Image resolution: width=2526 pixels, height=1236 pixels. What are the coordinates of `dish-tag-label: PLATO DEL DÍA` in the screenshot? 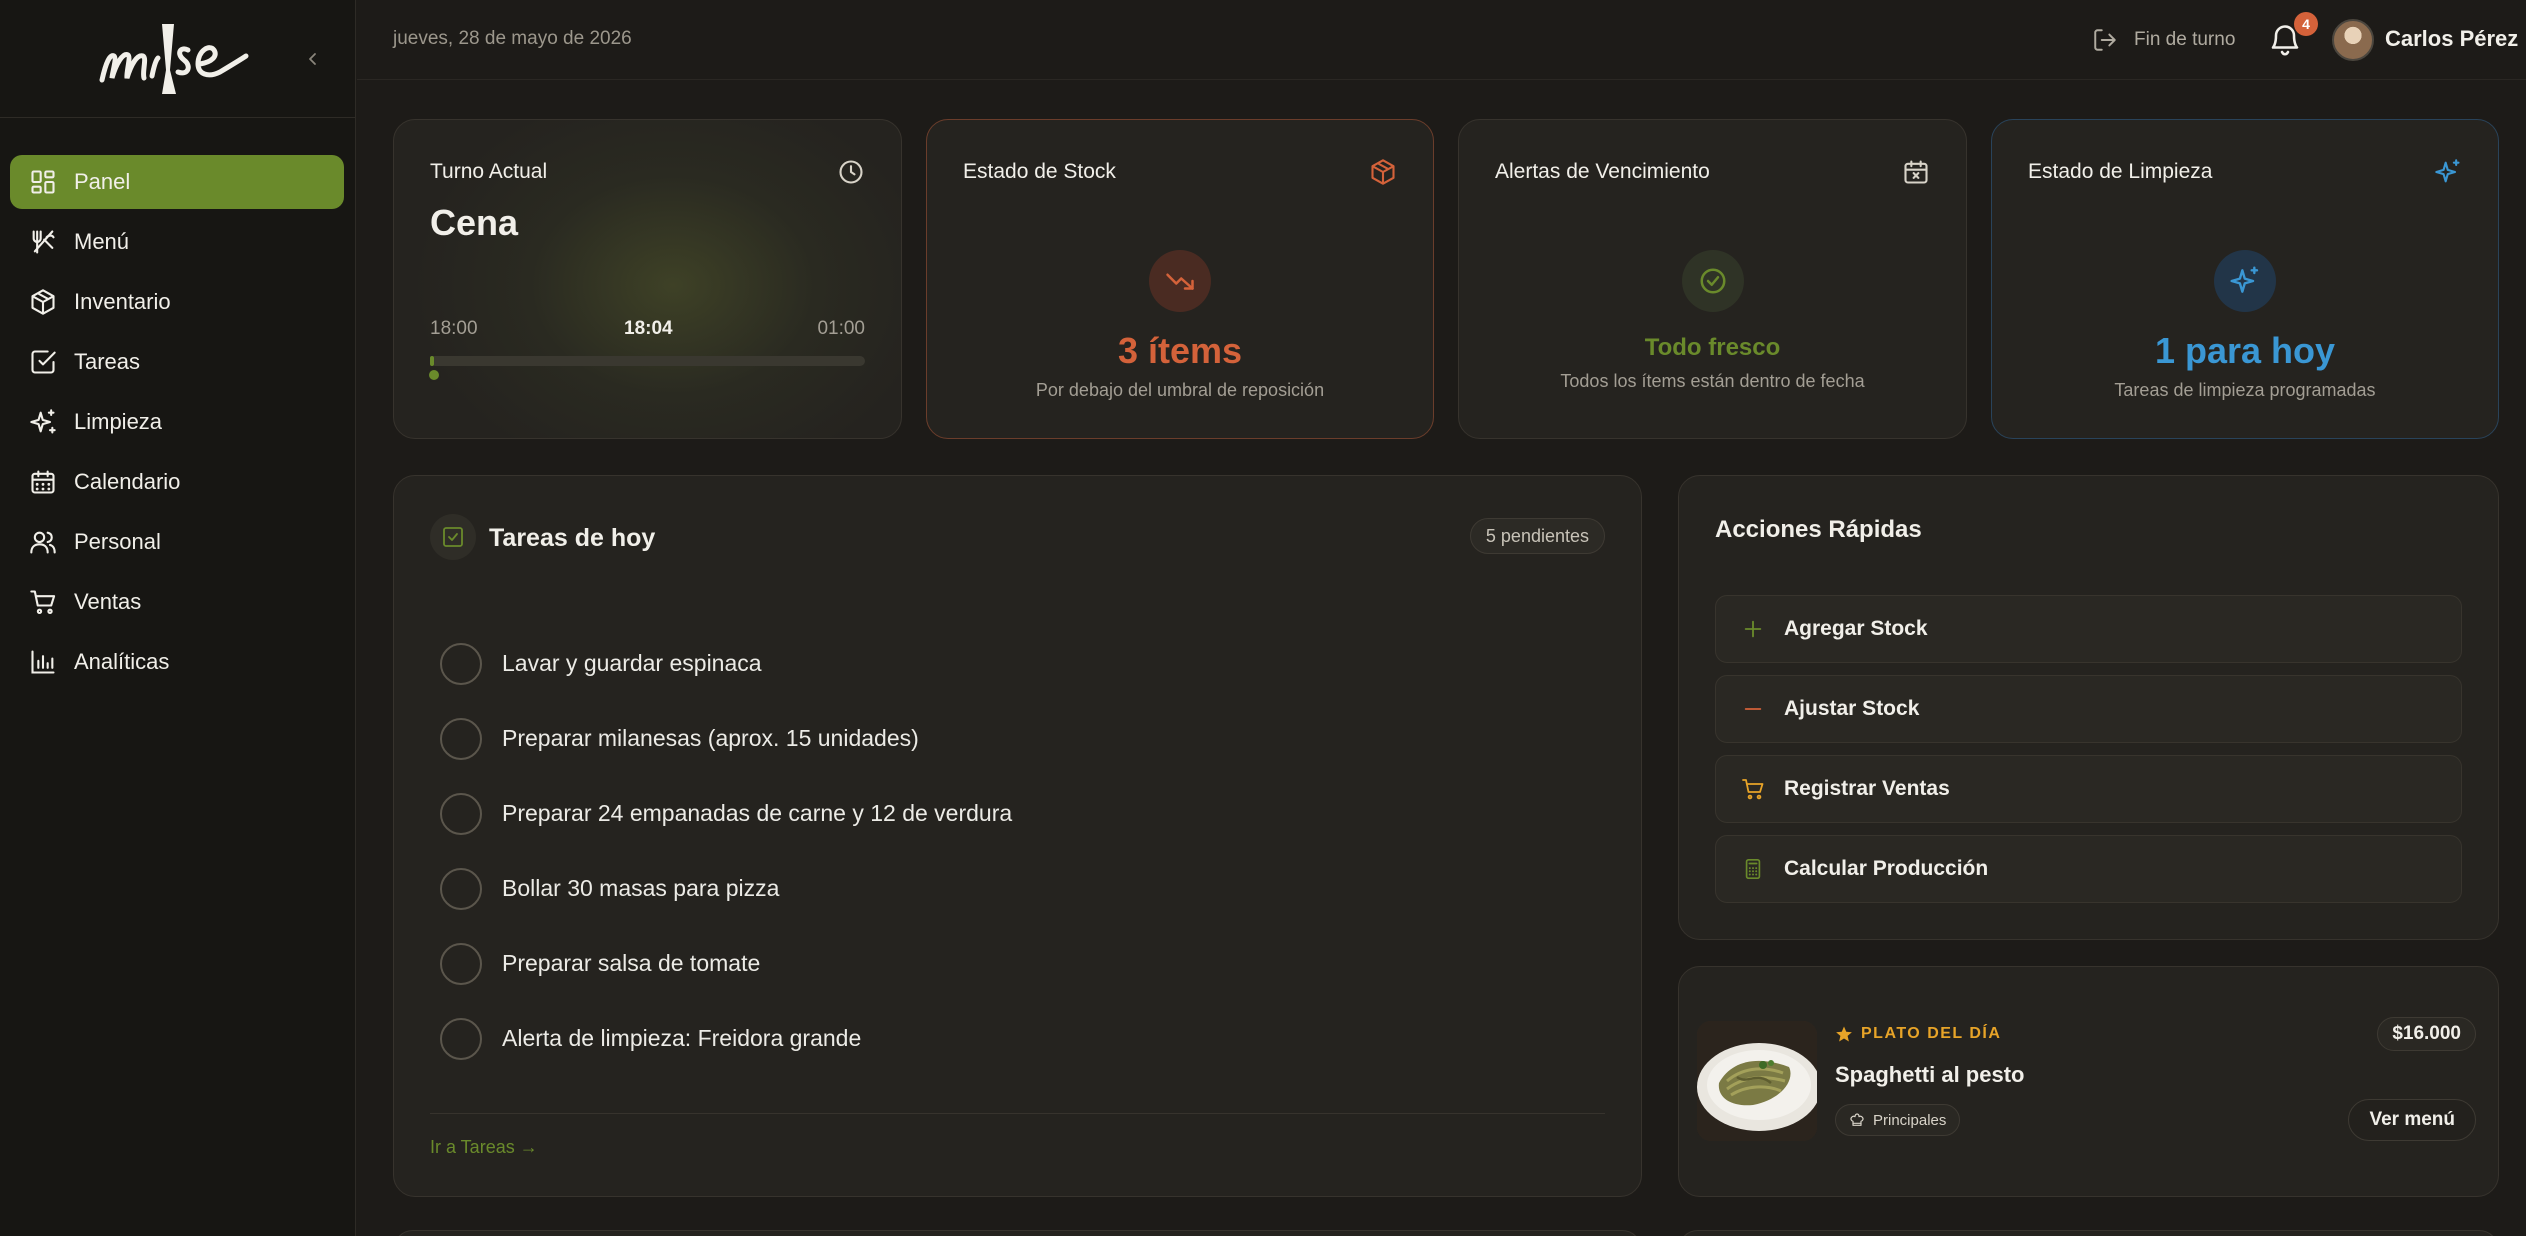 It's located at (1931, 1033).